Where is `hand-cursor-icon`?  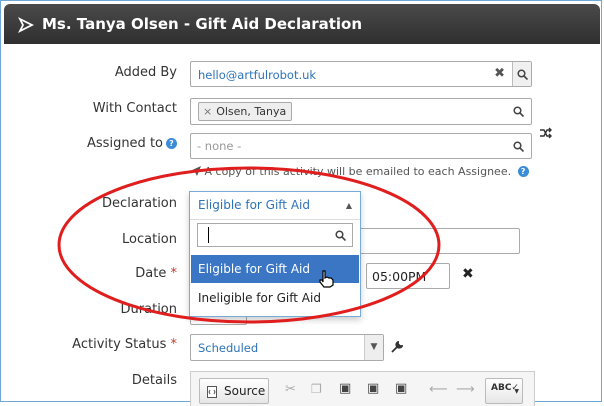
hand-cursor-icon is located at coordinates (326, 279).